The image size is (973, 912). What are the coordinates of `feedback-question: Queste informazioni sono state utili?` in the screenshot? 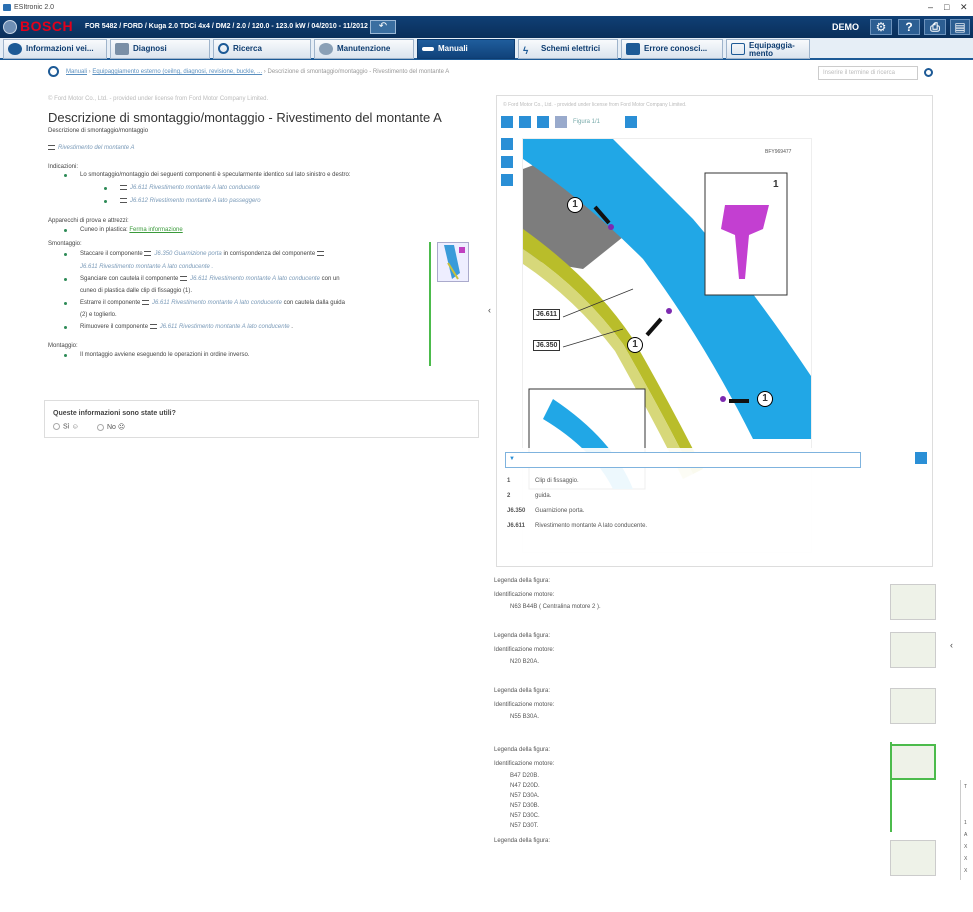 It's located at (114, 413).